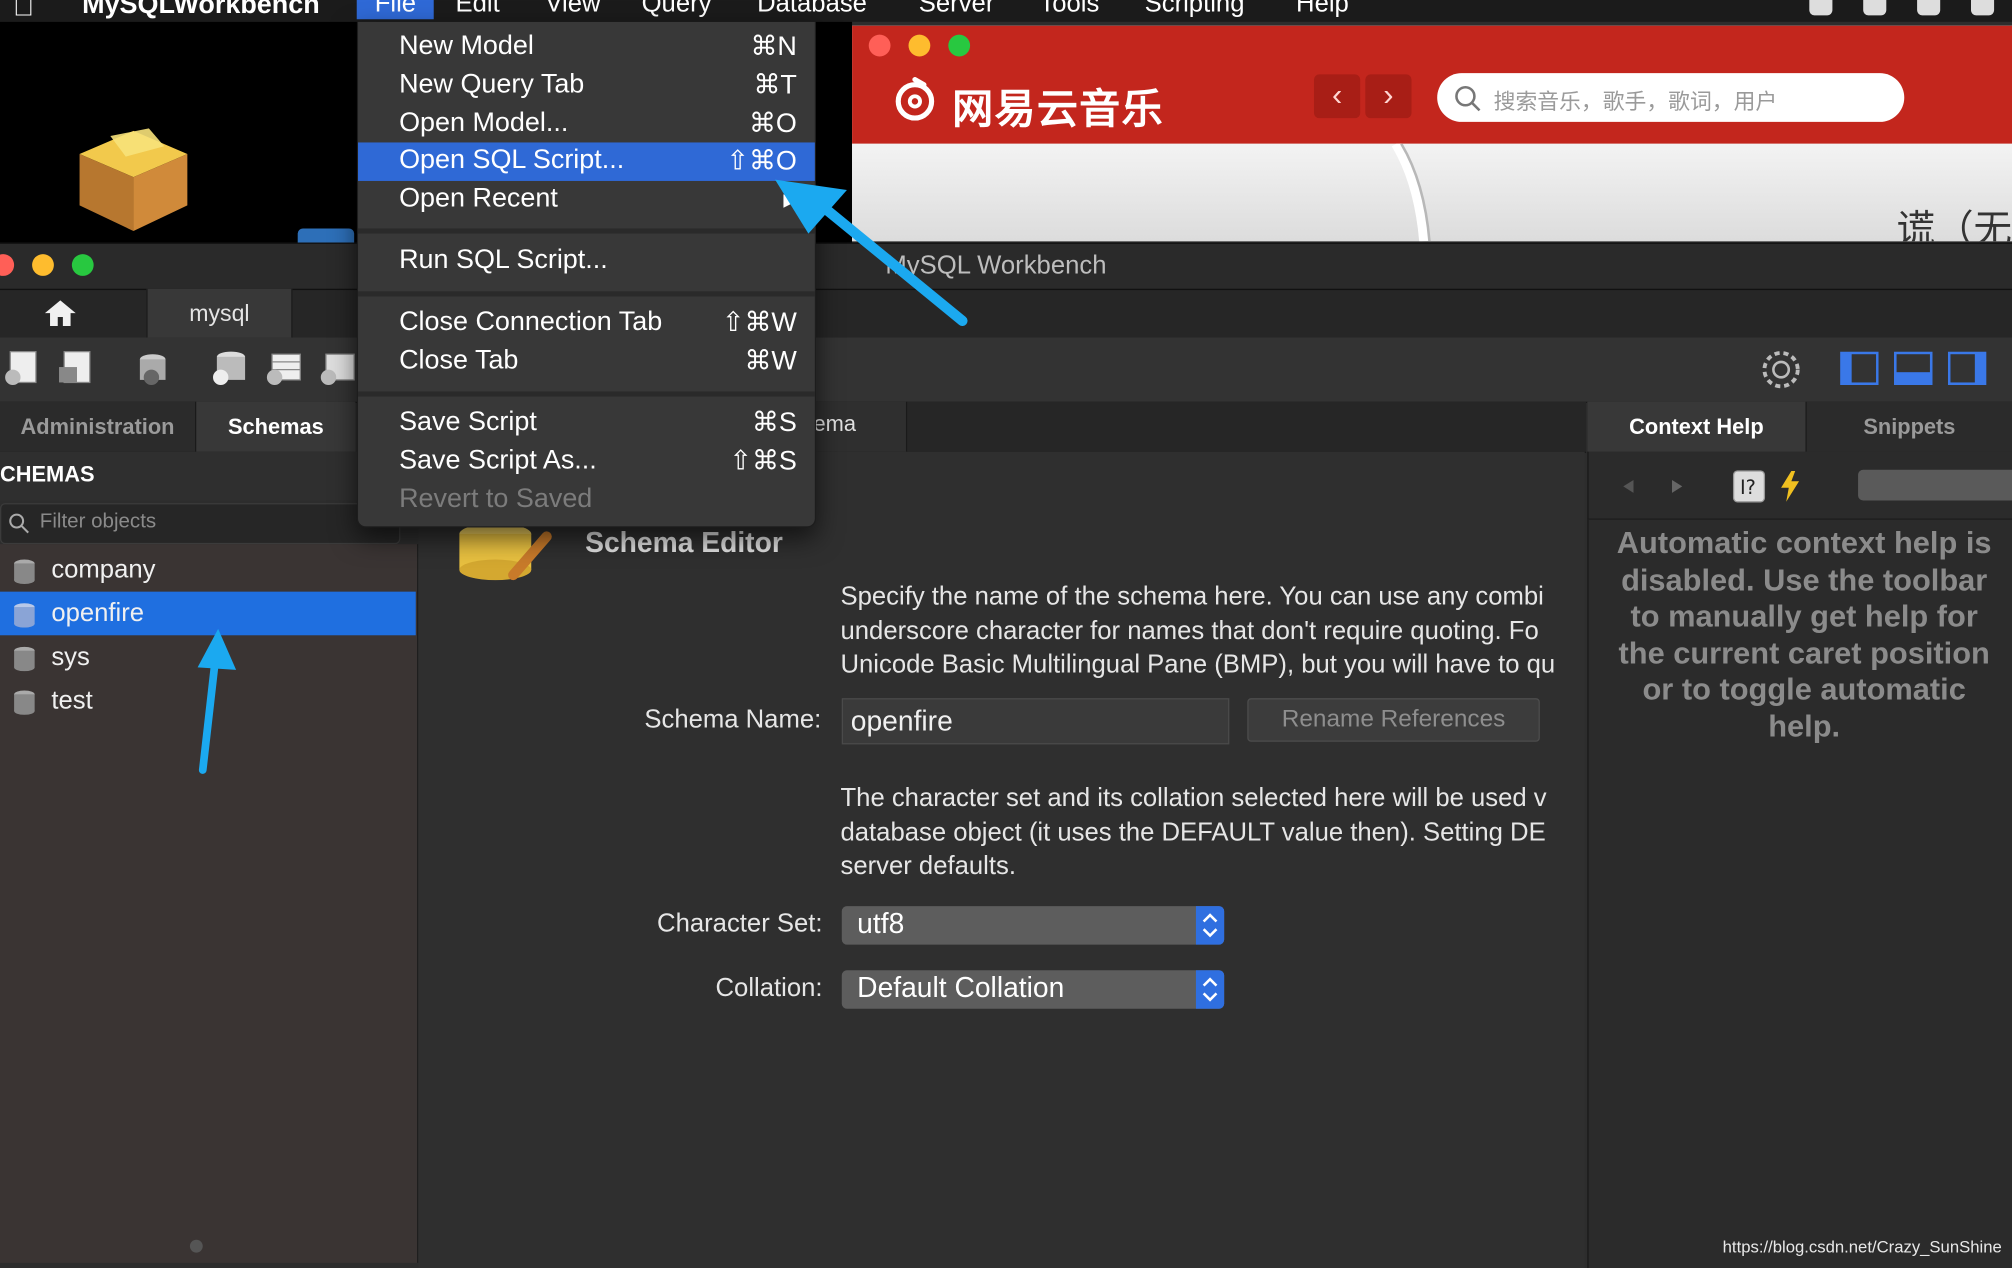 The height and width of the screenshot is (1268, 2012). Describe the element at coordinates (217, 701) in the screenshot. I see `annotation-arrow-openfire` at that location.